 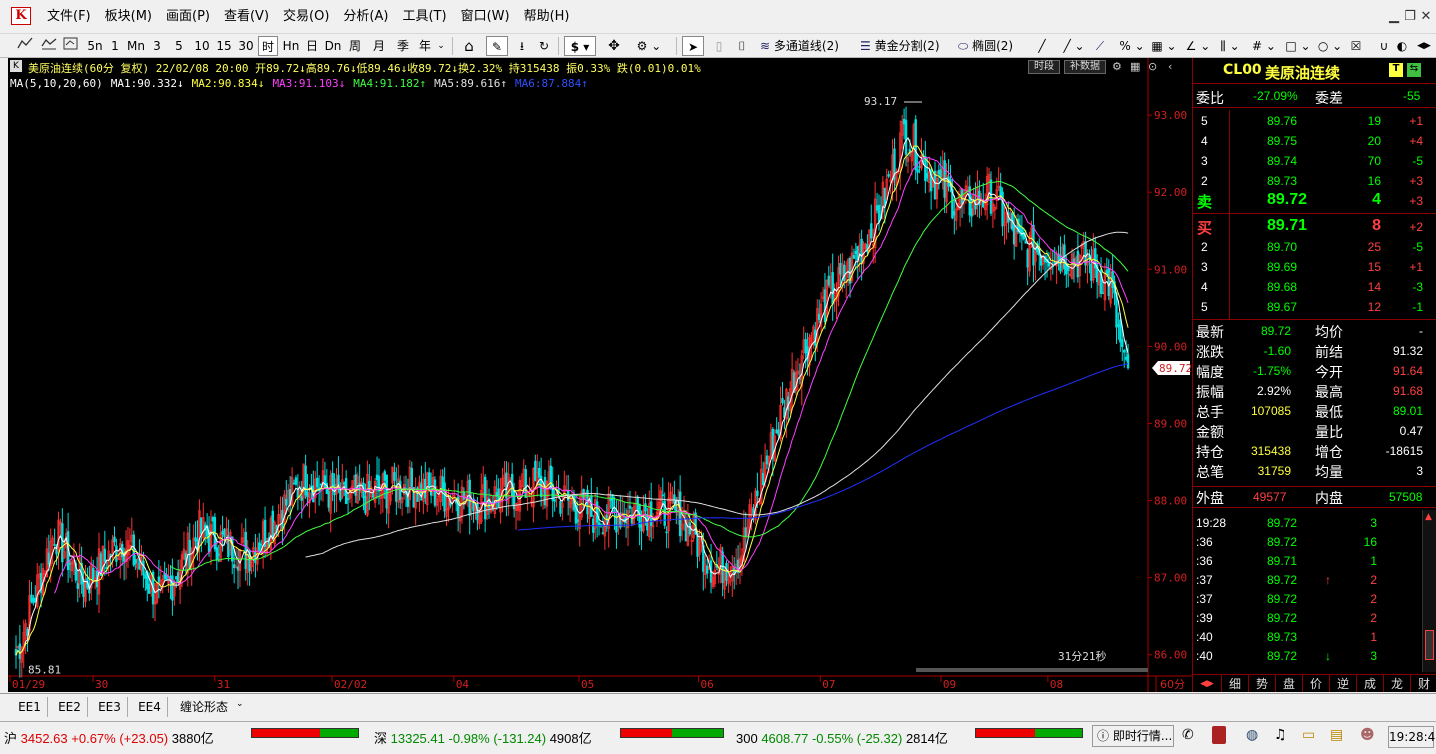 What do you see at coordinates (179, 46) in the screenshot?
I see `period-5: 5` at bounding box center [179, 46].